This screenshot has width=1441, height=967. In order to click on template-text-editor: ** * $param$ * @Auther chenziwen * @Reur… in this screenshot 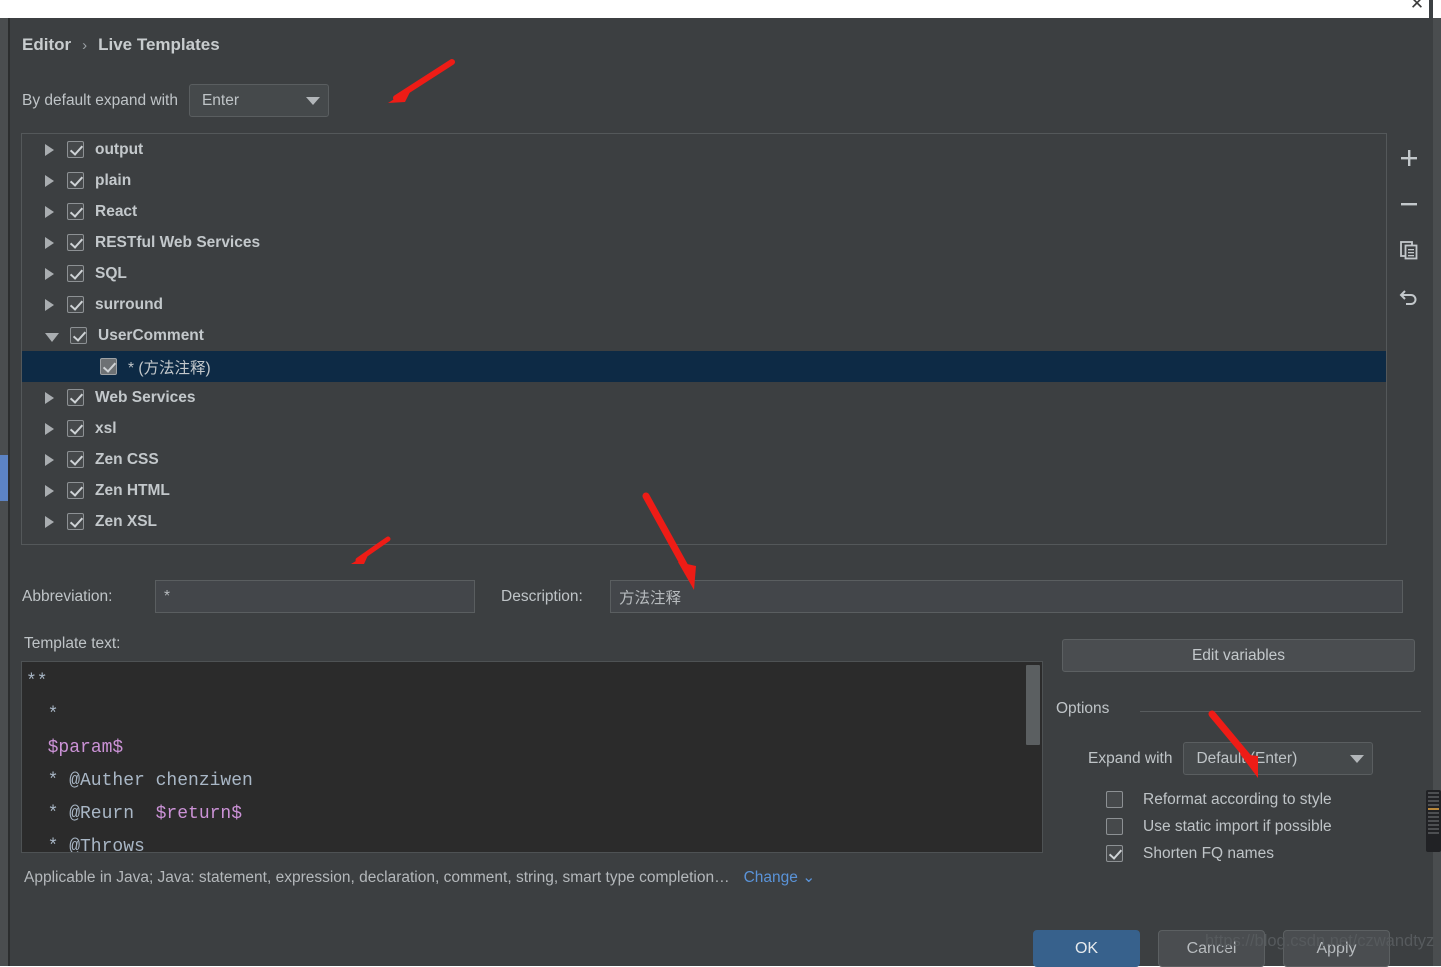, I will do `click(532, 757)`.